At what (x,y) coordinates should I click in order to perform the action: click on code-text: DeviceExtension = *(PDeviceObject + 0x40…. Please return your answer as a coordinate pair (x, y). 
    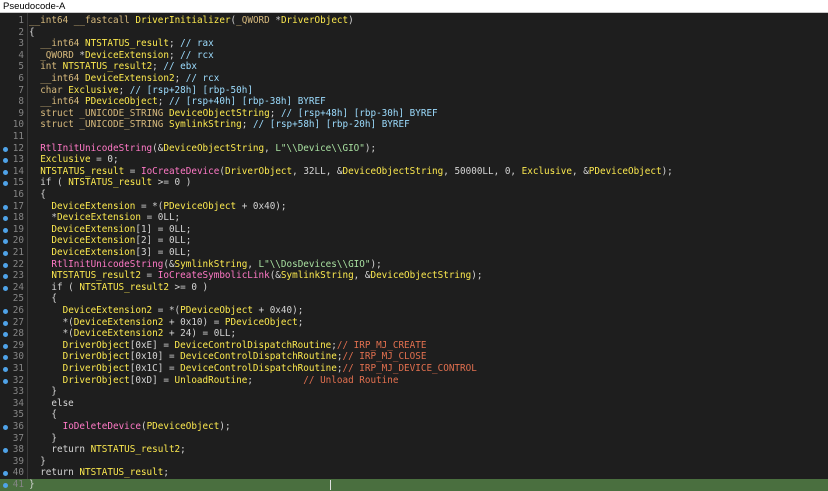
    Looking at the image, I should click on (169, 206).